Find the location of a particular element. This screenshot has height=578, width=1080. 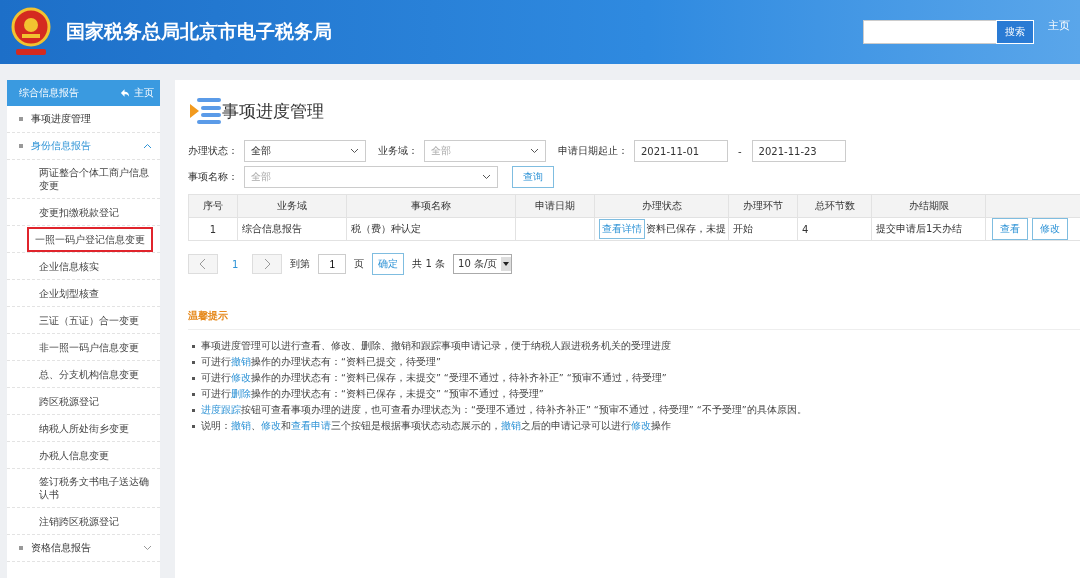

sidebar-subitem: 注销跨区税源登记 is located at coordinates (79, 521).